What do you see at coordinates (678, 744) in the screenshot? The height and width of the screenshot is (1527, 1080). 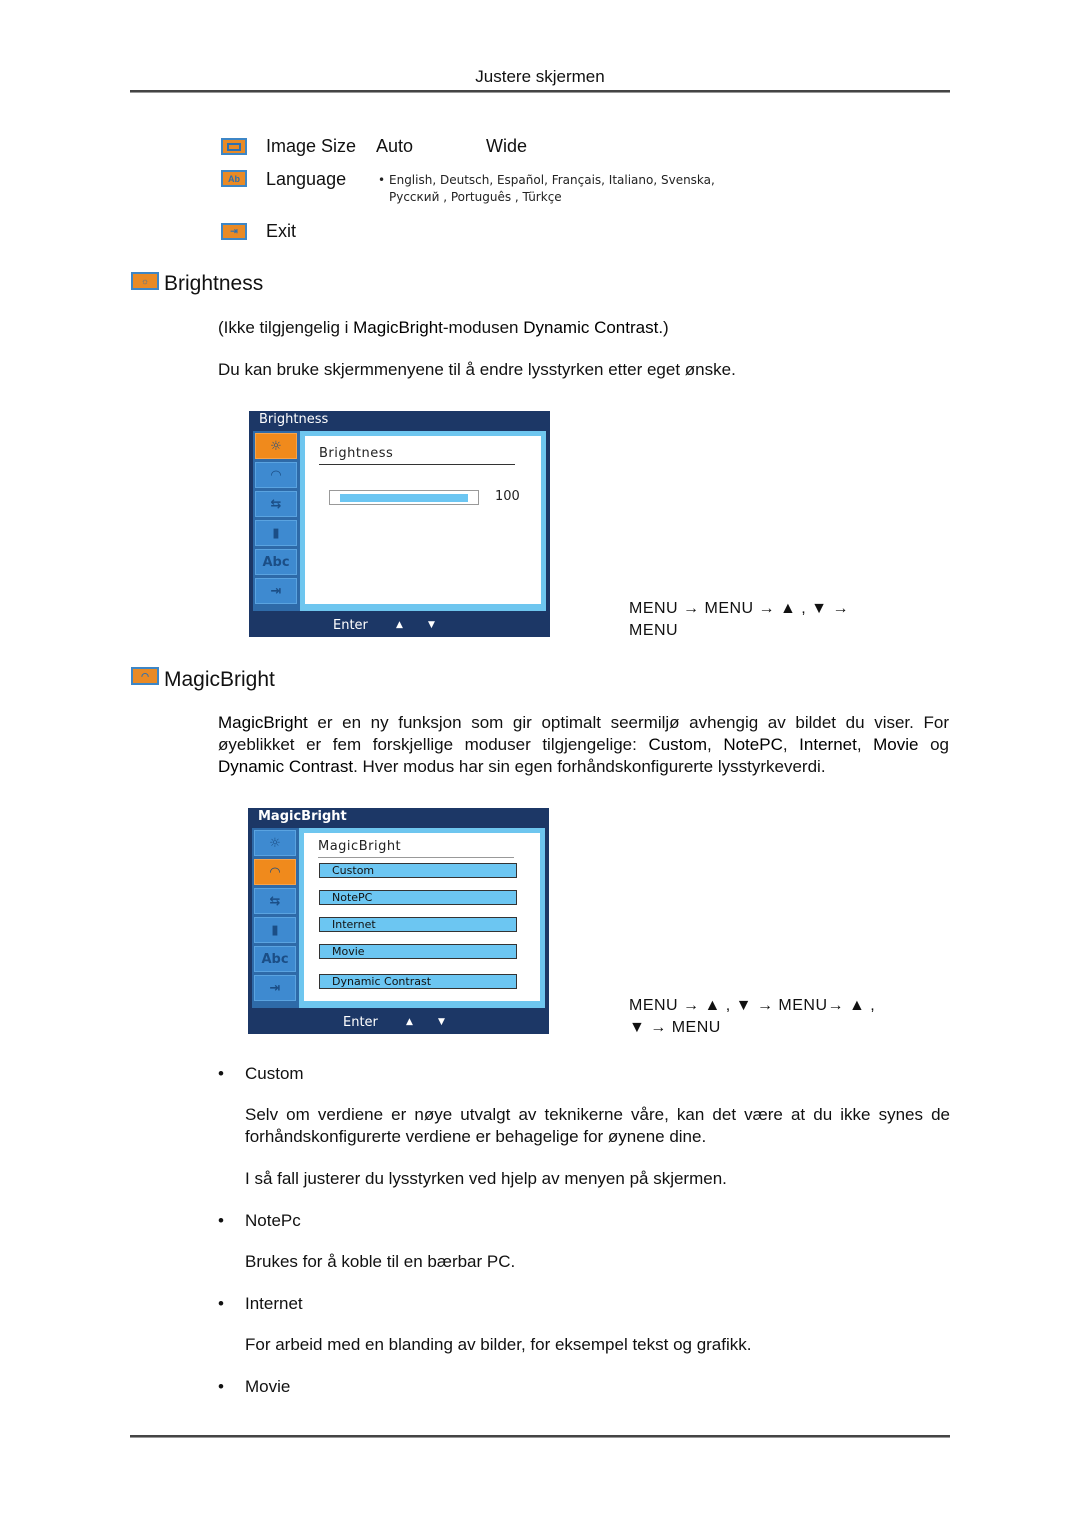 I see `term-custom: Custom` at bounding box center [678, 744].